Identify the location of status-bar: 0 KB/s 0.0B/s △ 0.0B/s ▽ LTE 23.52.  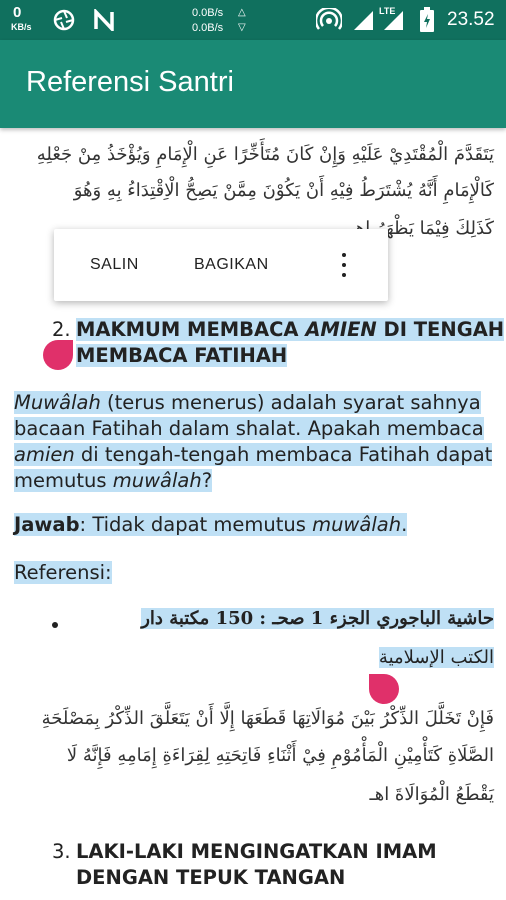
(253, 20).